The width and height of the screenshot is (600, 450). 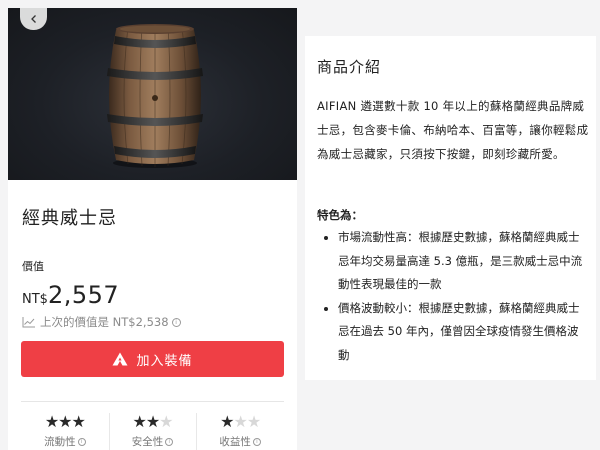 I want to click on features-title: 特色為：, so click(x=340, y=215).